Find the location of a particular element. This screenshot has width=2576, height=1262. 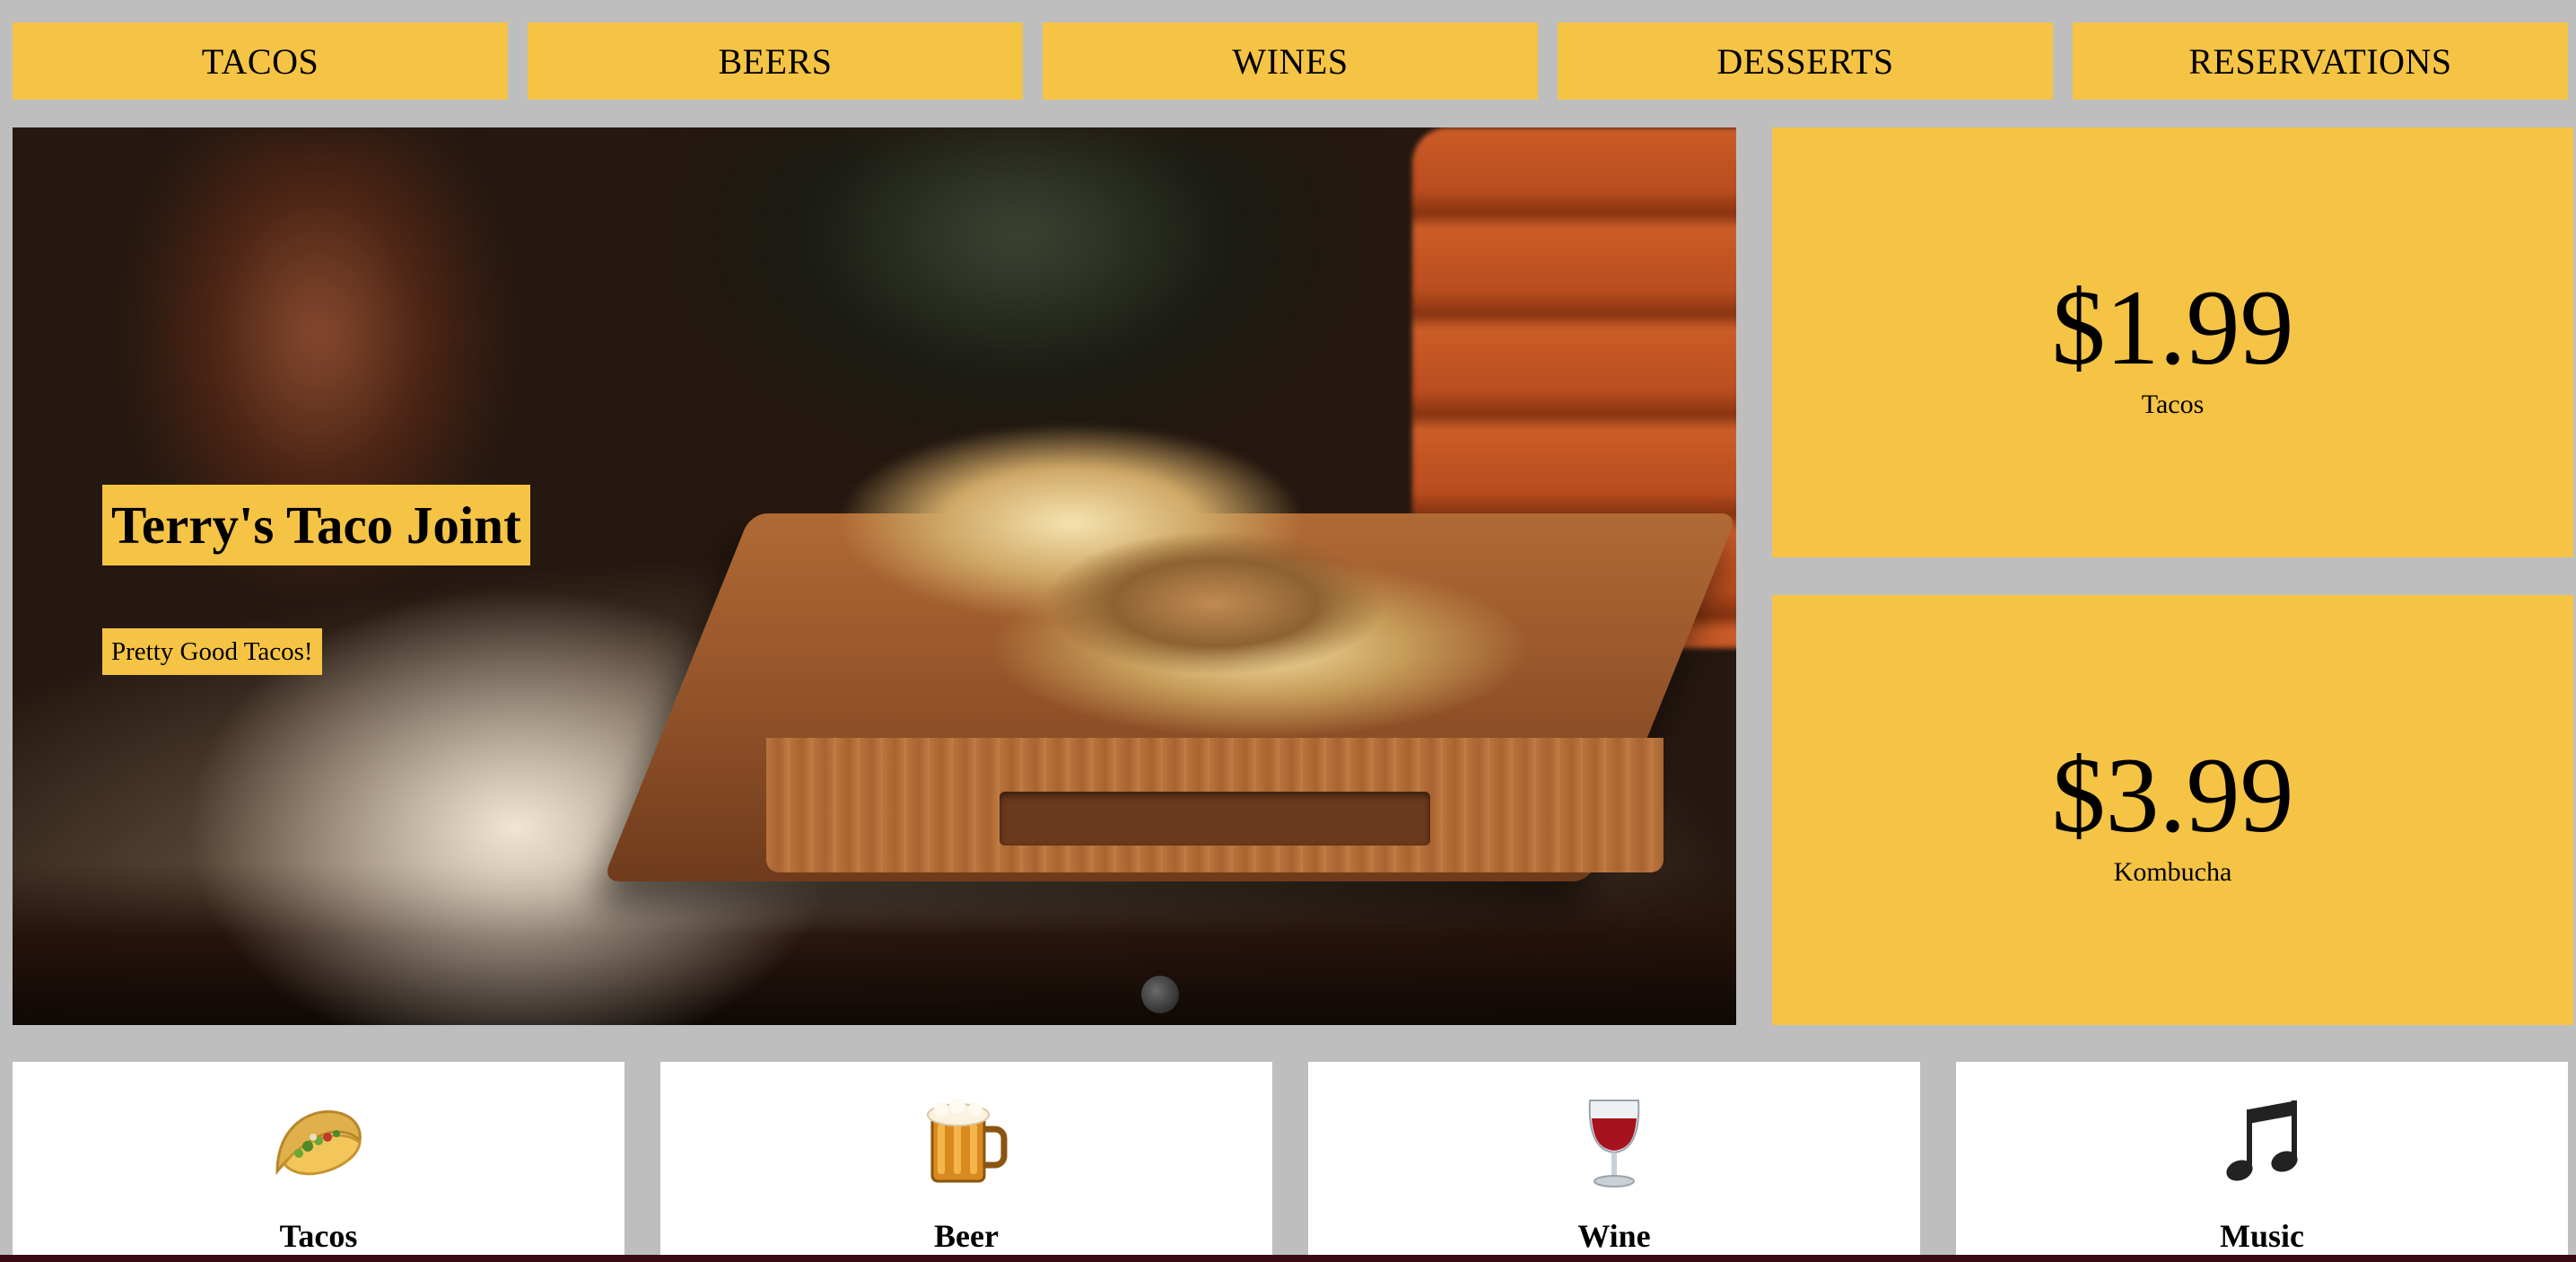

price-card-tacos: $1.99 Tacos is located at coordinates (2172, 342).